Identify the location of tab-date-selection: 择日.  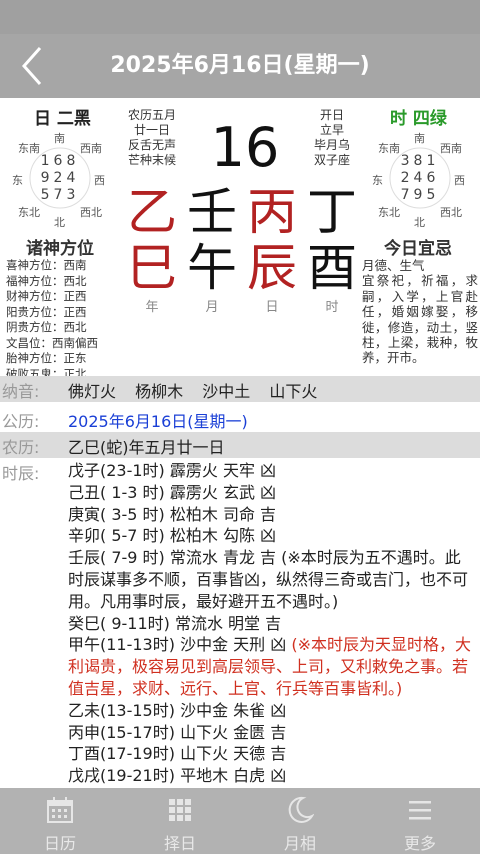
(180, 821).